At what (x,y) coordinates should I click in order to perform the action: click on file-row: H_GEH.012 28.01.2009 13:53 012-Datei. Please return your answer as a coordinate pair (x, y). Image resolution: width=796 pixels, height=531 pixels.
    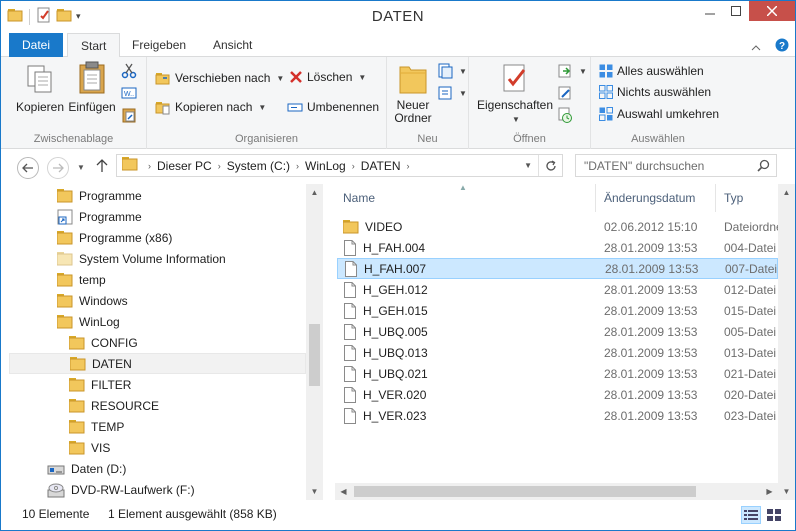
    Looking at the image, I should click on (557, 289).